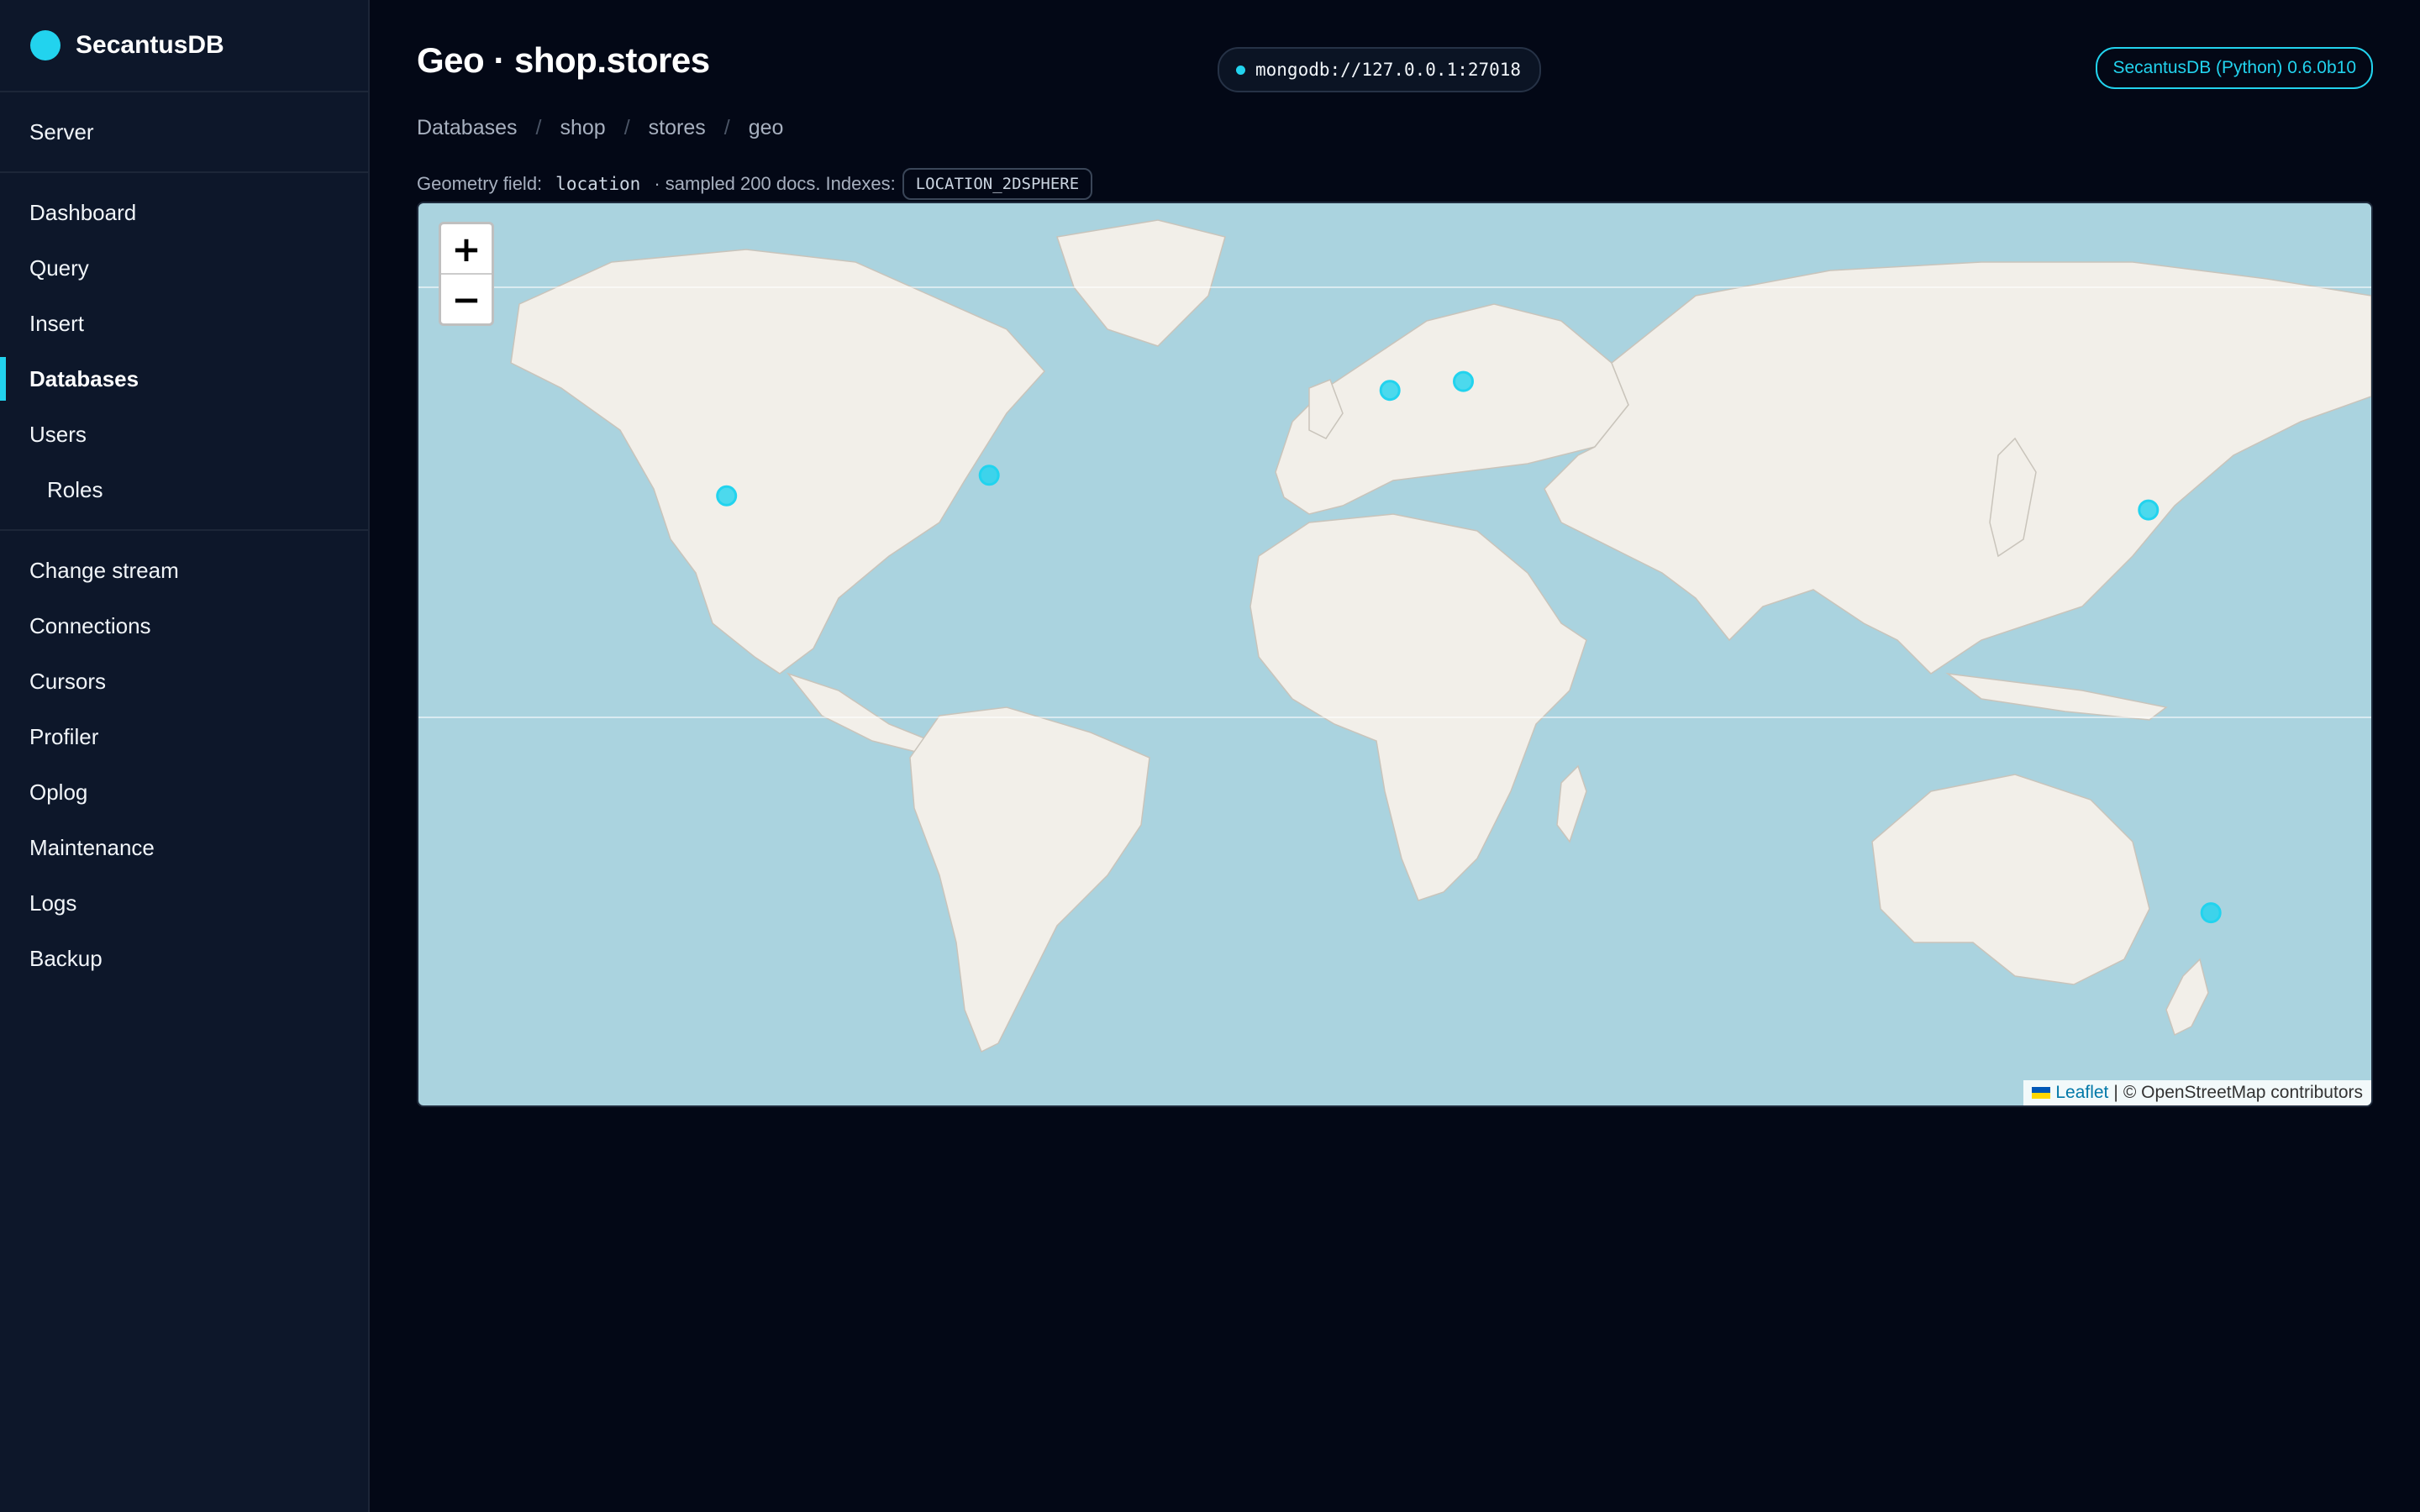  I want to click on connection-pill: mongodb://127.0.0.1:27018, so click(1380, 69).